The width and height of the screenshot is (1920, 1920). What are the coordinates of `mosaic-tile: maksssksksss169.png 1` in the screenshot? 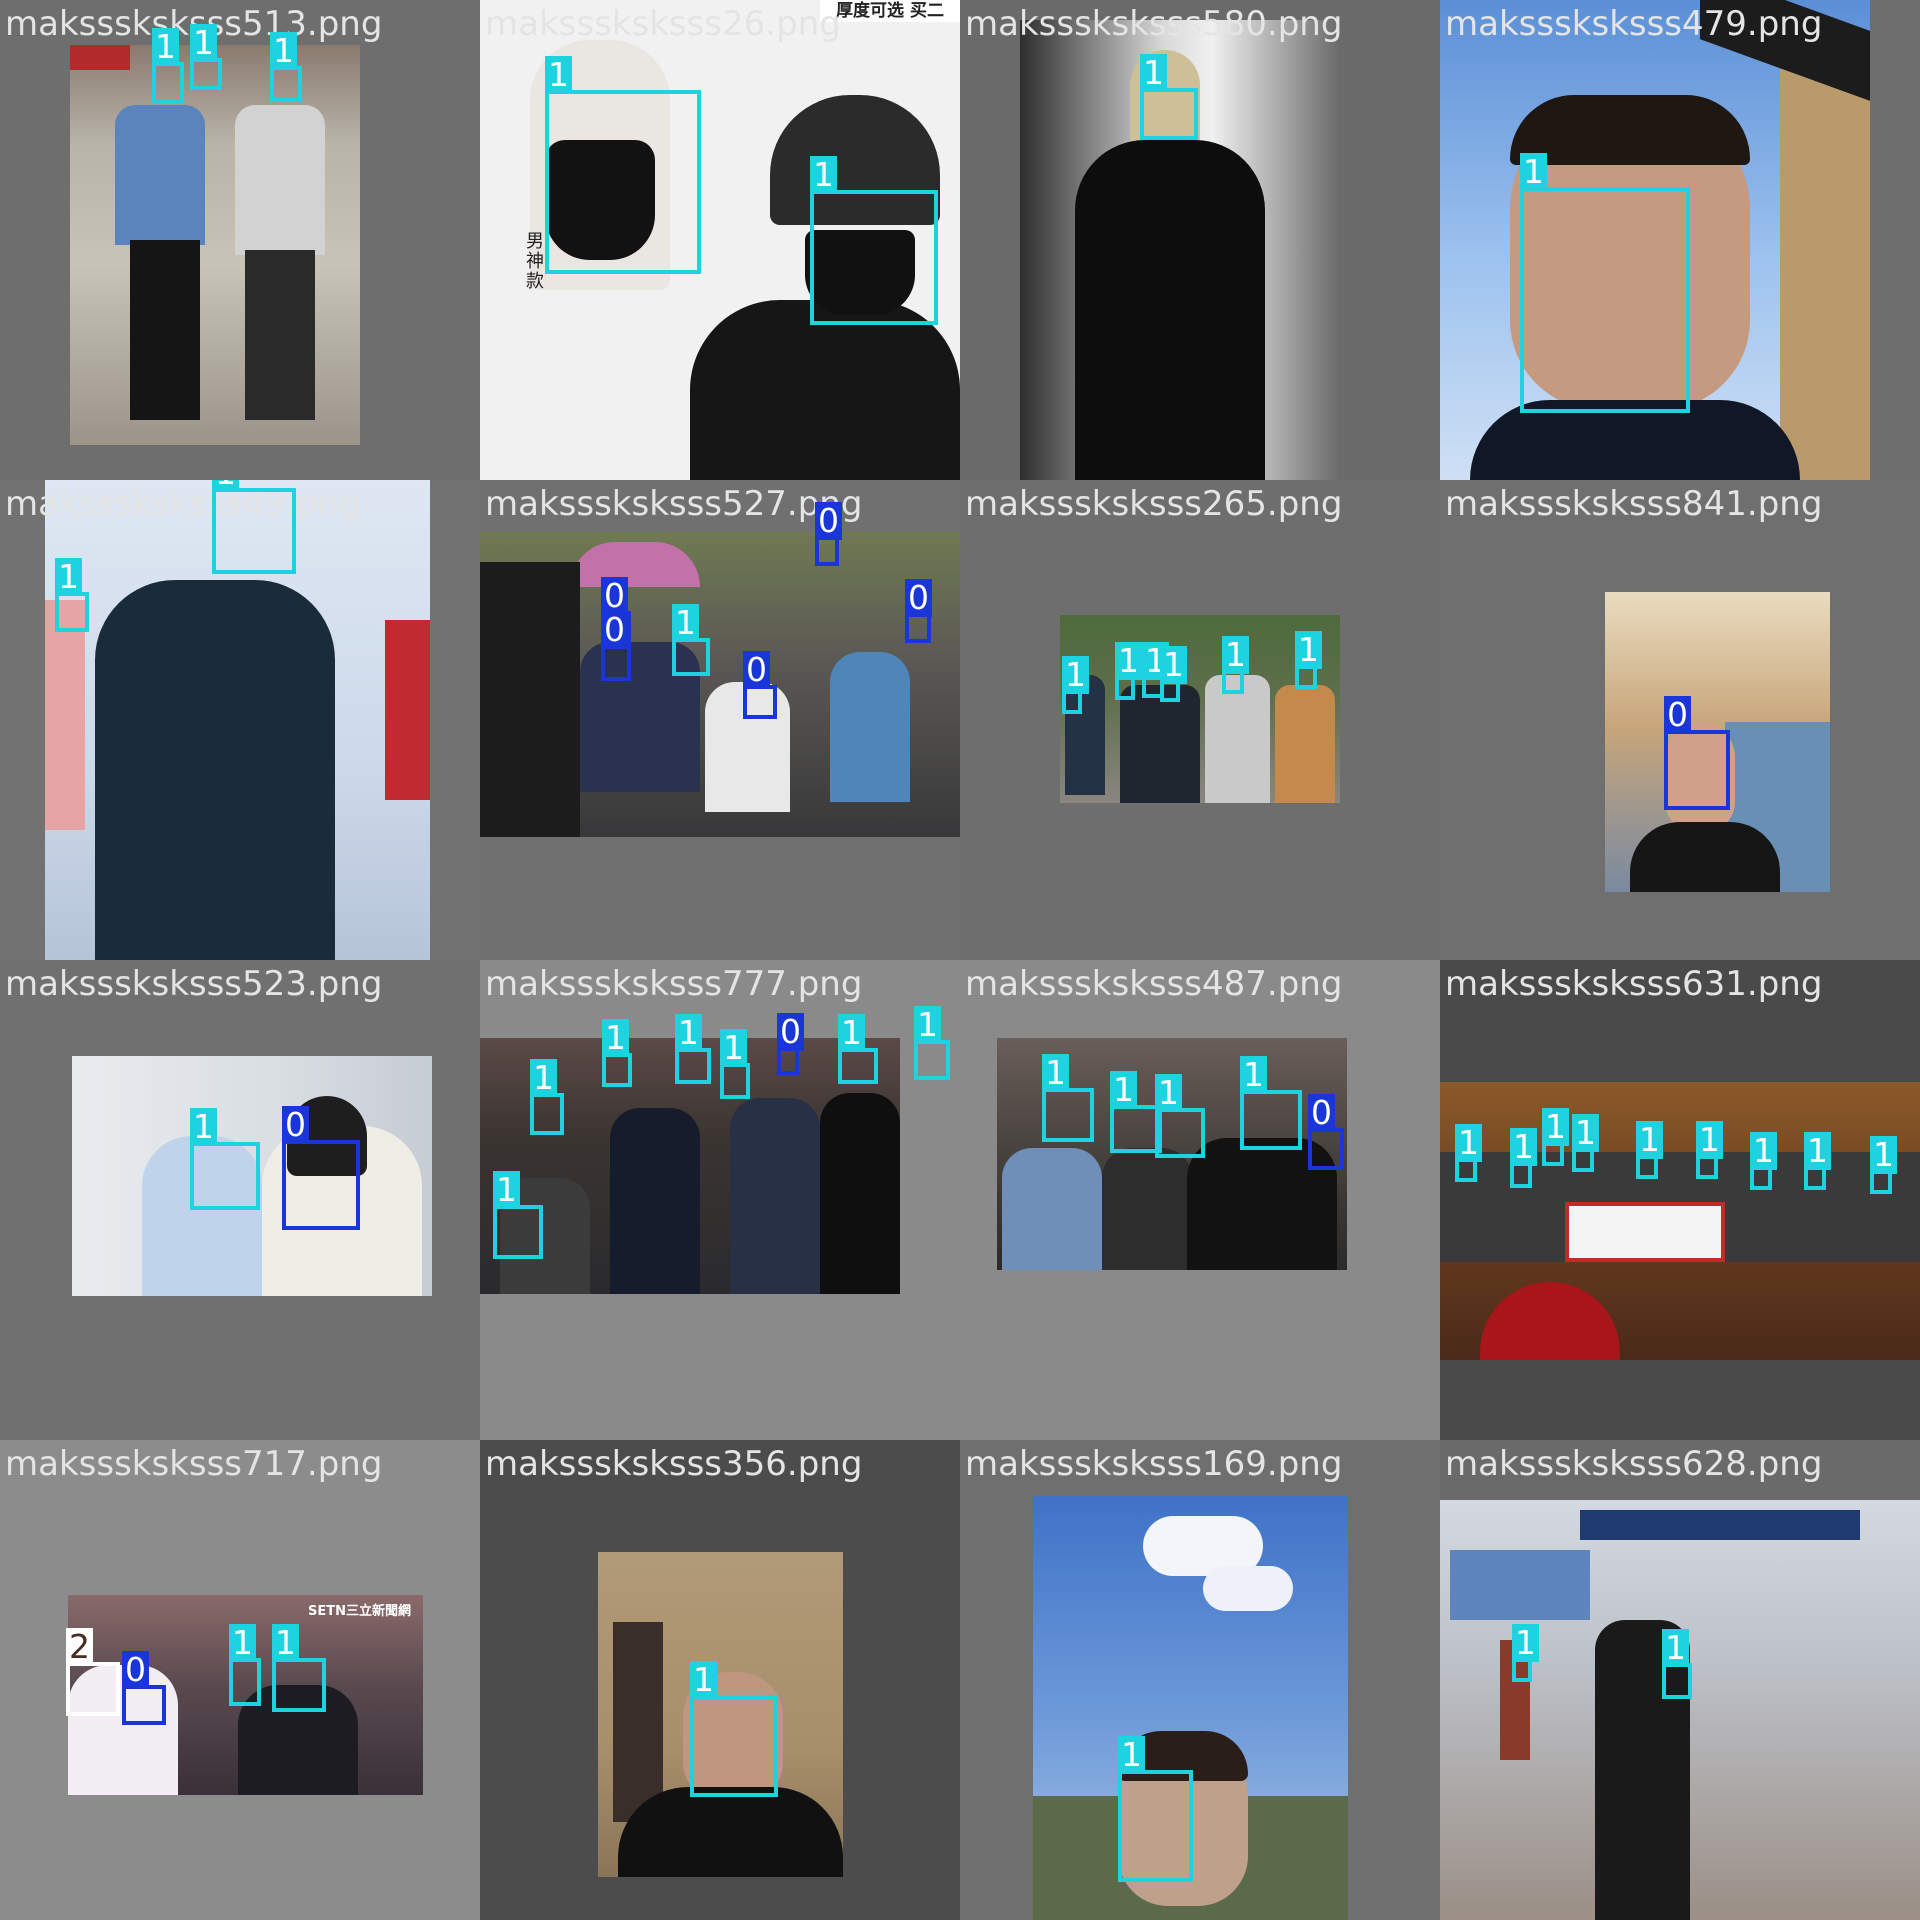 It's located at (1200, 1680).